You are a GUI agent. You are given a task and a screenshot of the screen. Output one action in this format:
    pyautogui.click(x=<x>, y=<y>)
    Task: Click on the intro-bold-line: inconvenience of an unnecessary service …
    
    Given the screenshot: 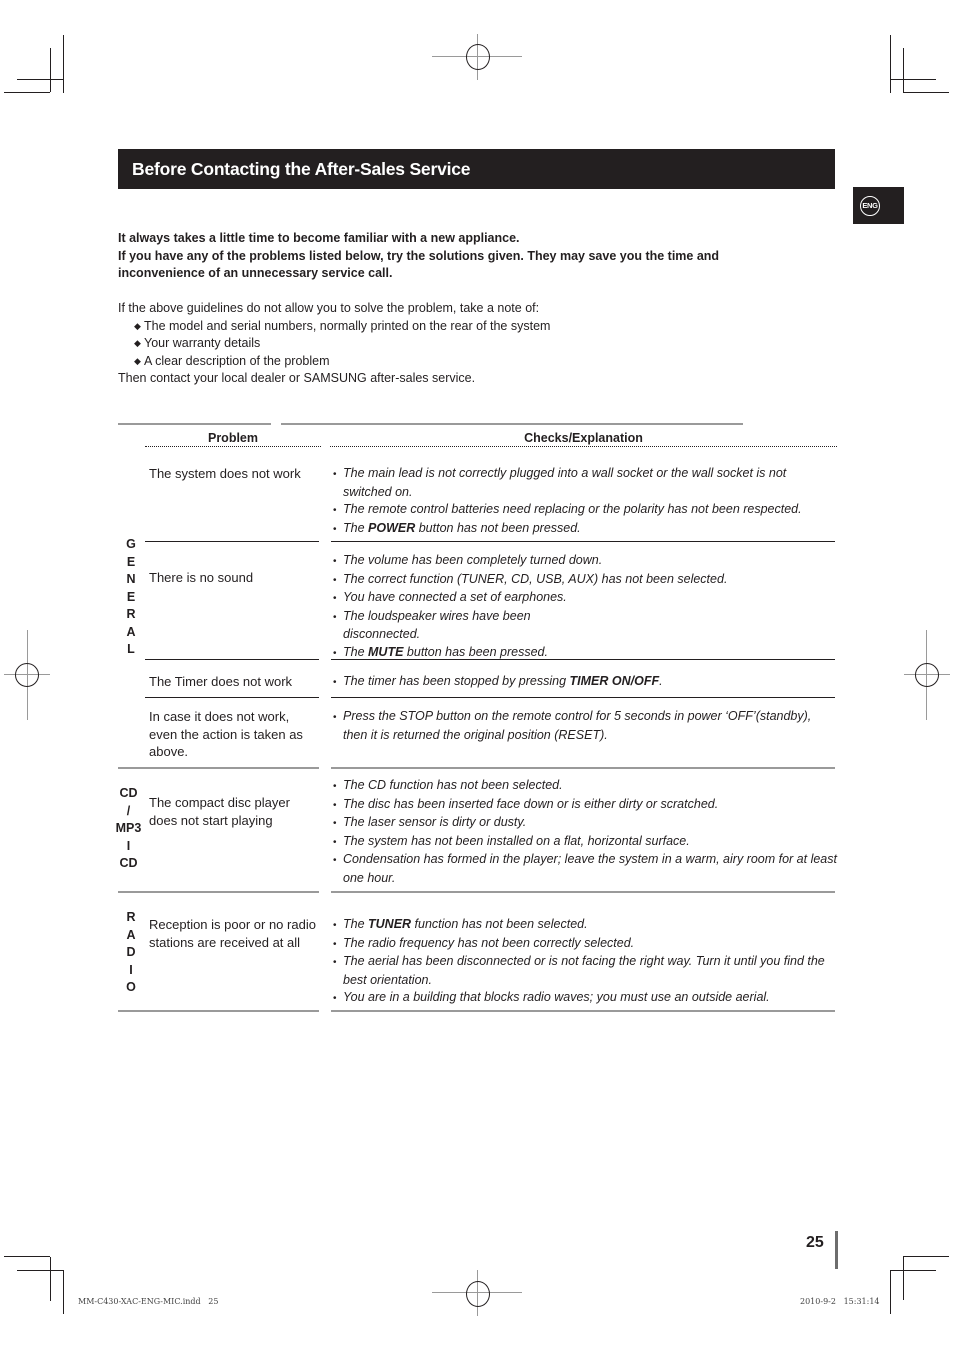 What is the action you would take?
    pyautogui.click(x=255, y=273)
    